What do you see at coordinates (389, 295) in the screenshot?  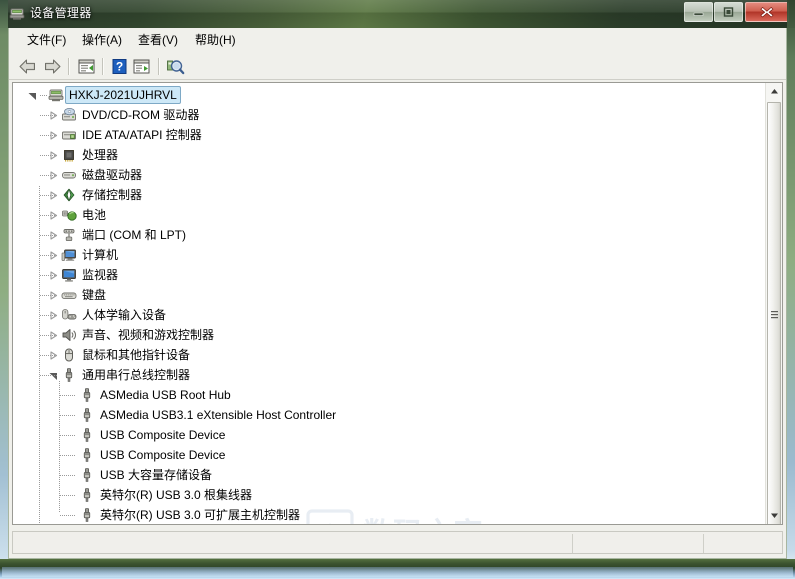 I see `tree-node-keyboard: 键盘` at bounding box center [389, 295].